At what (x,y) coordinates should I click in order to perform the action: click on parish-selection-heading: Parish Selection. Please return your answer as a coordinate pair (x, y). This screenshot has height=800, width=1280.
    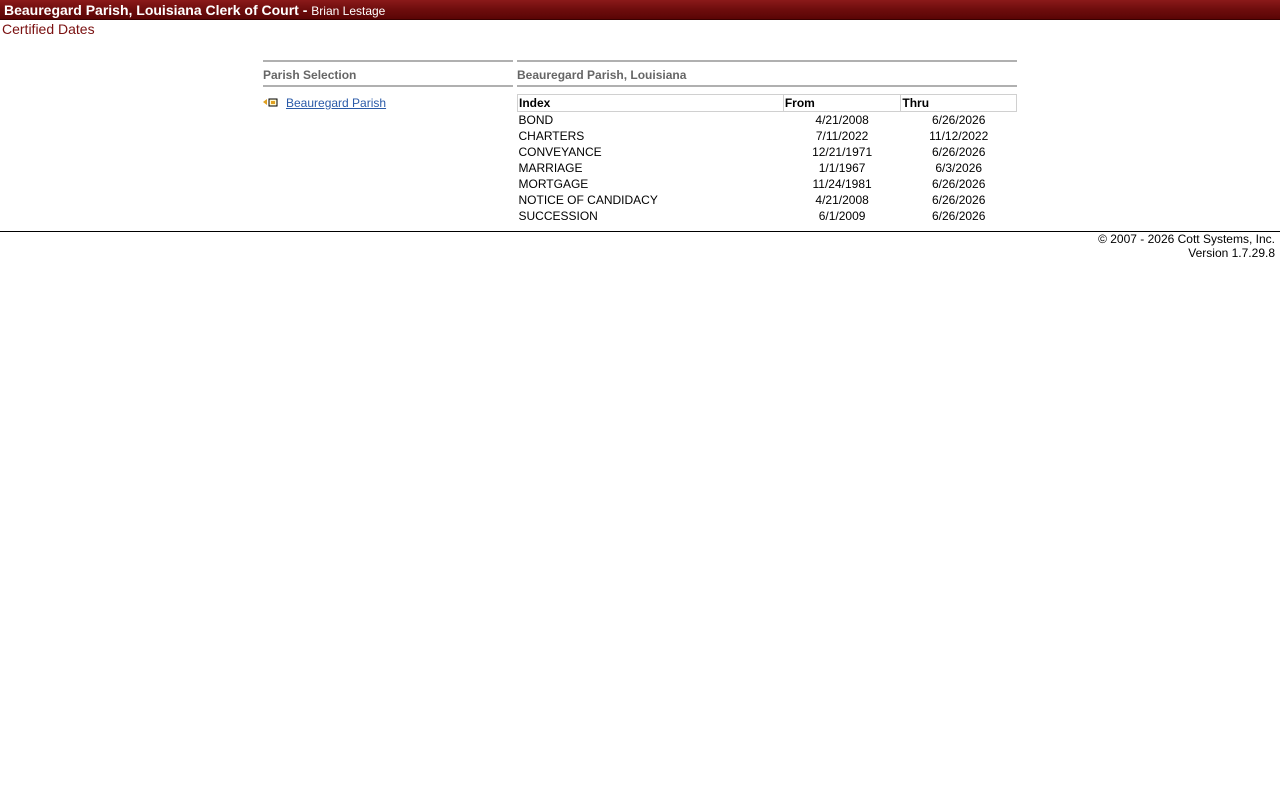
    Looking at the image, I should click on (388, 73).